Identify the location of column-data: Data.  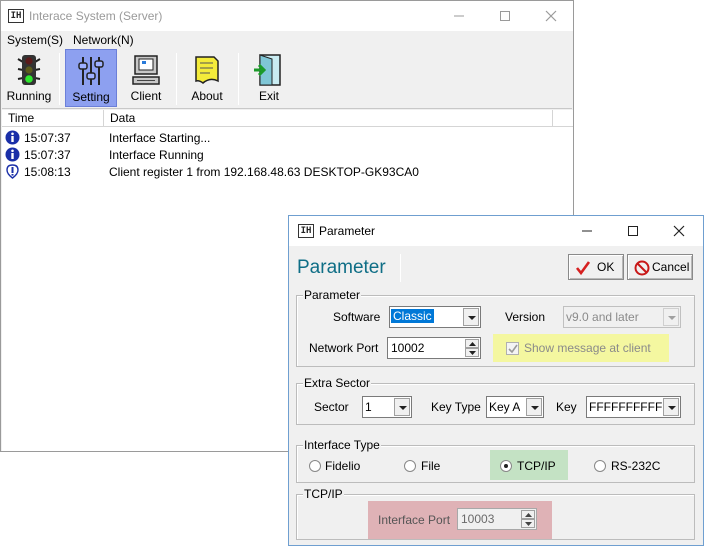
(328, 118).